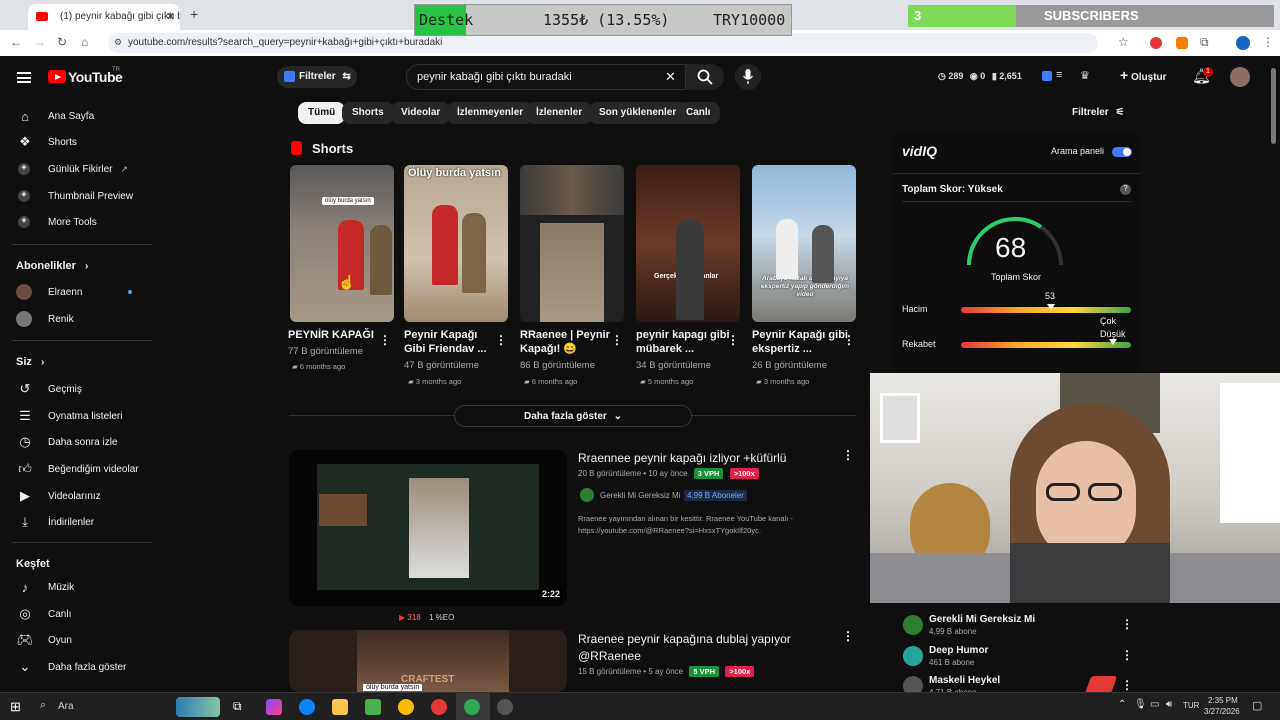 The height and width of the screenshot is (720, 1280). I want to click on sidebar-item-home: ⌂ Ana Sayfa, so click(55, 116).